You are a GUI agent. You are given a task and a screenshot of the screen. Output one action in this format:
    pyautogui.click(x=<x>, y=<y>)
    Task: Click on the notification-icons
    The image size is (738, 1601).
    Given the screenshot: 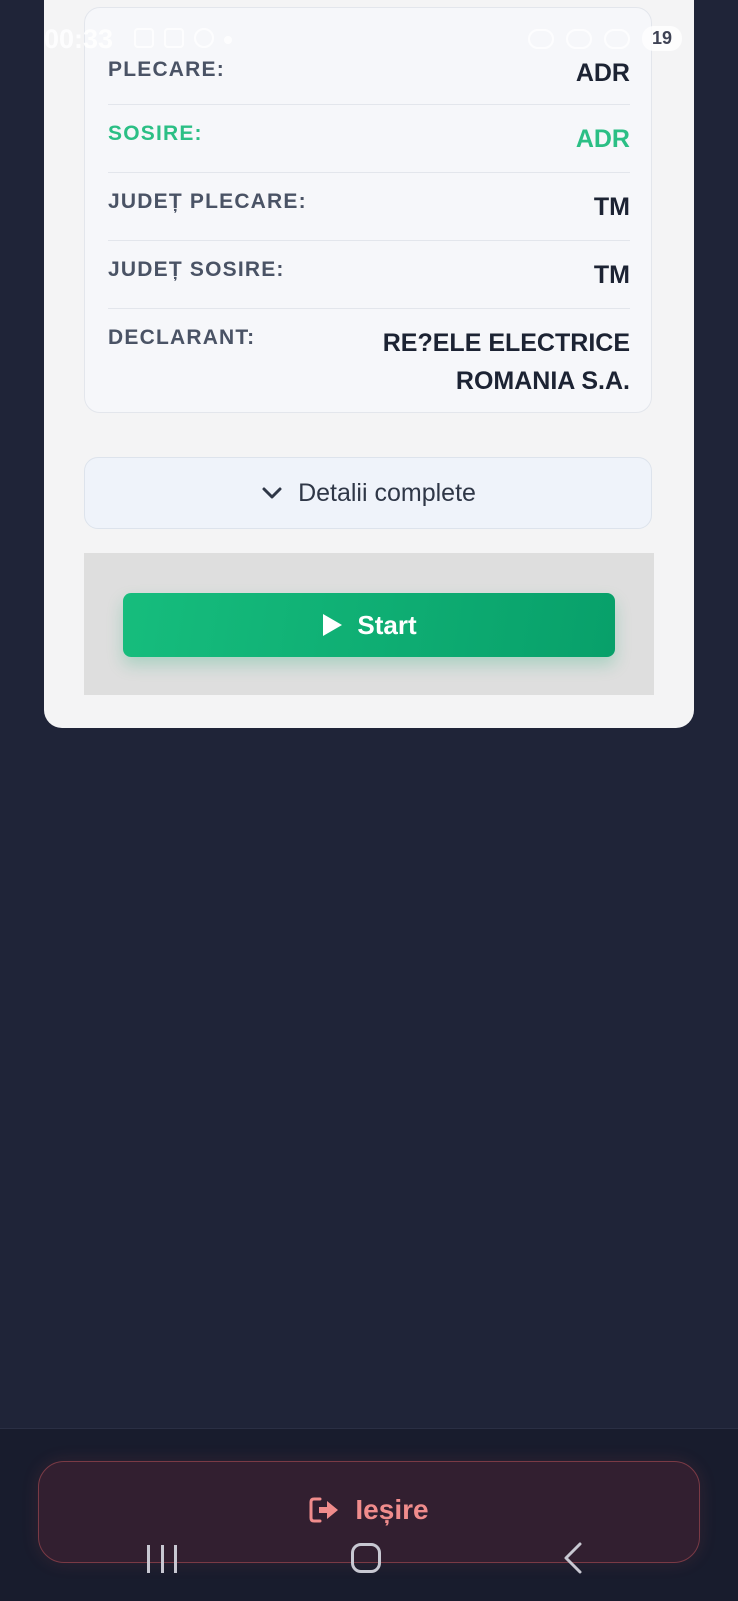 What is the action you would take?
    pyautogui.click(x=183, y=38)
    